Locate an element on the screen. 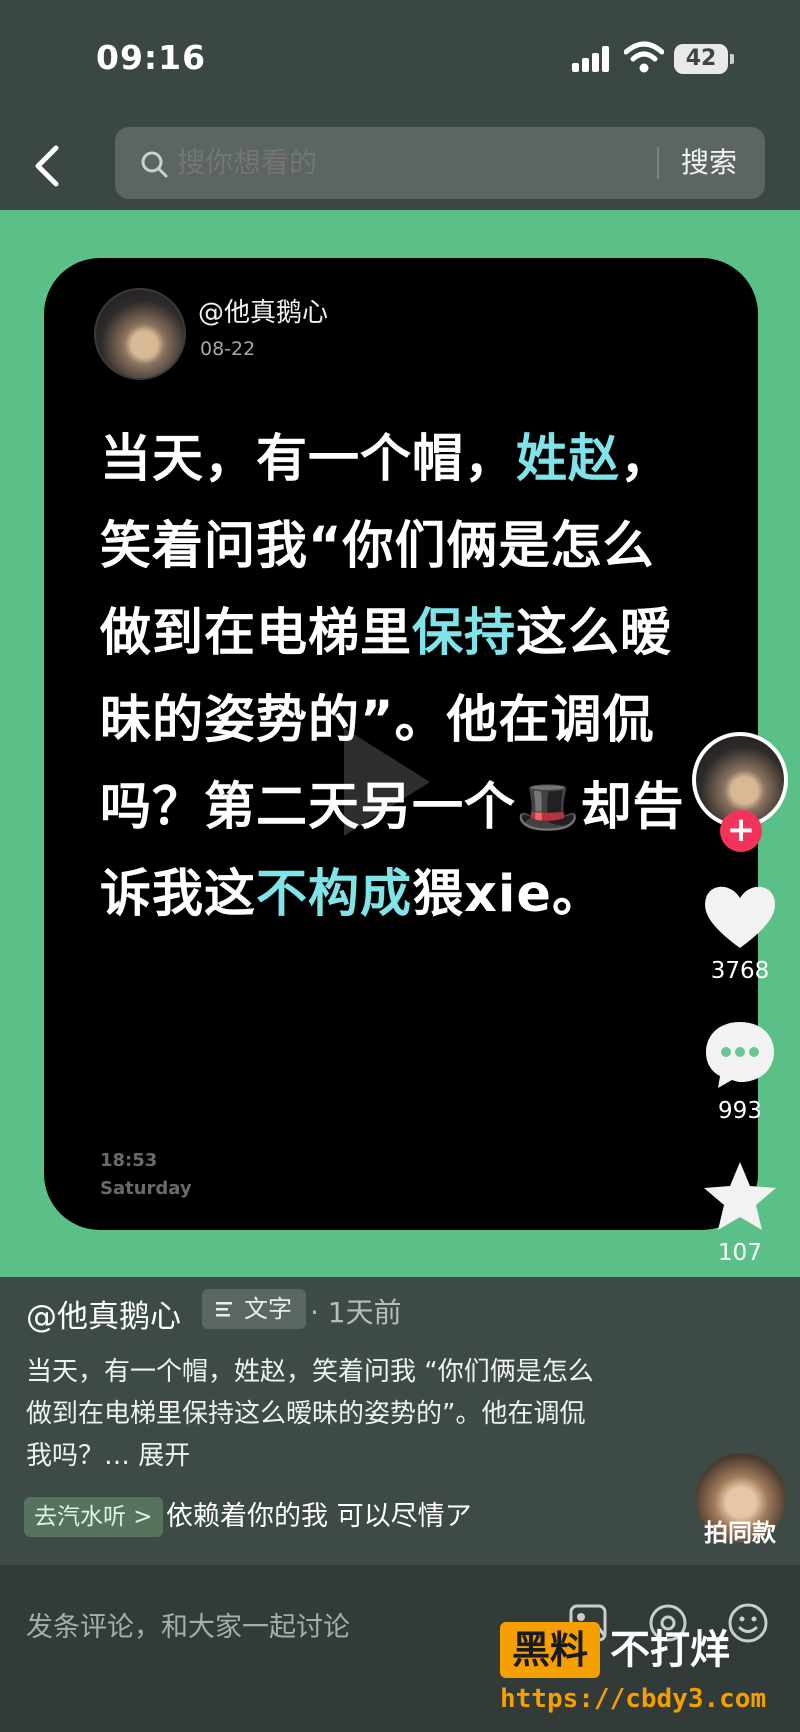 Image resolution: width=800 pixels, height=1732 pixels. comment-count: 993 is located at coordinates (740, 1111).